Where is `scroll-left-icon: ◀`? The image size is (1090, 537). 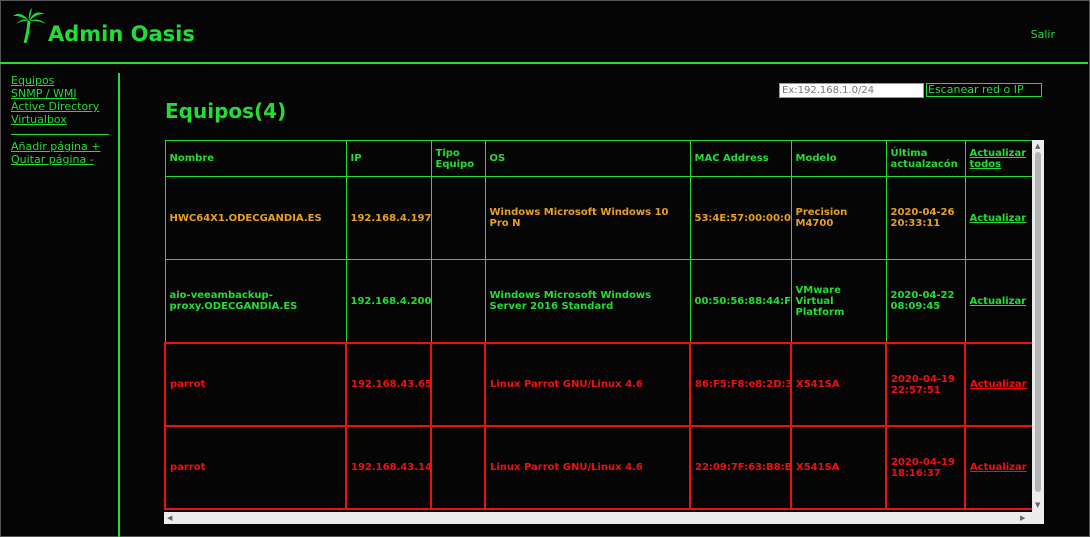 scroll-left-icon: ◀ is located at coordinates (169, 518).